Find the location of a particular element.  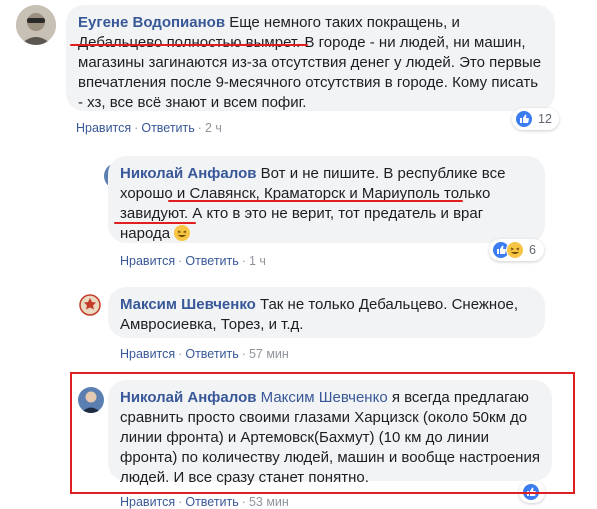

haha-reaction-icon is located at coordinates (515, 250).